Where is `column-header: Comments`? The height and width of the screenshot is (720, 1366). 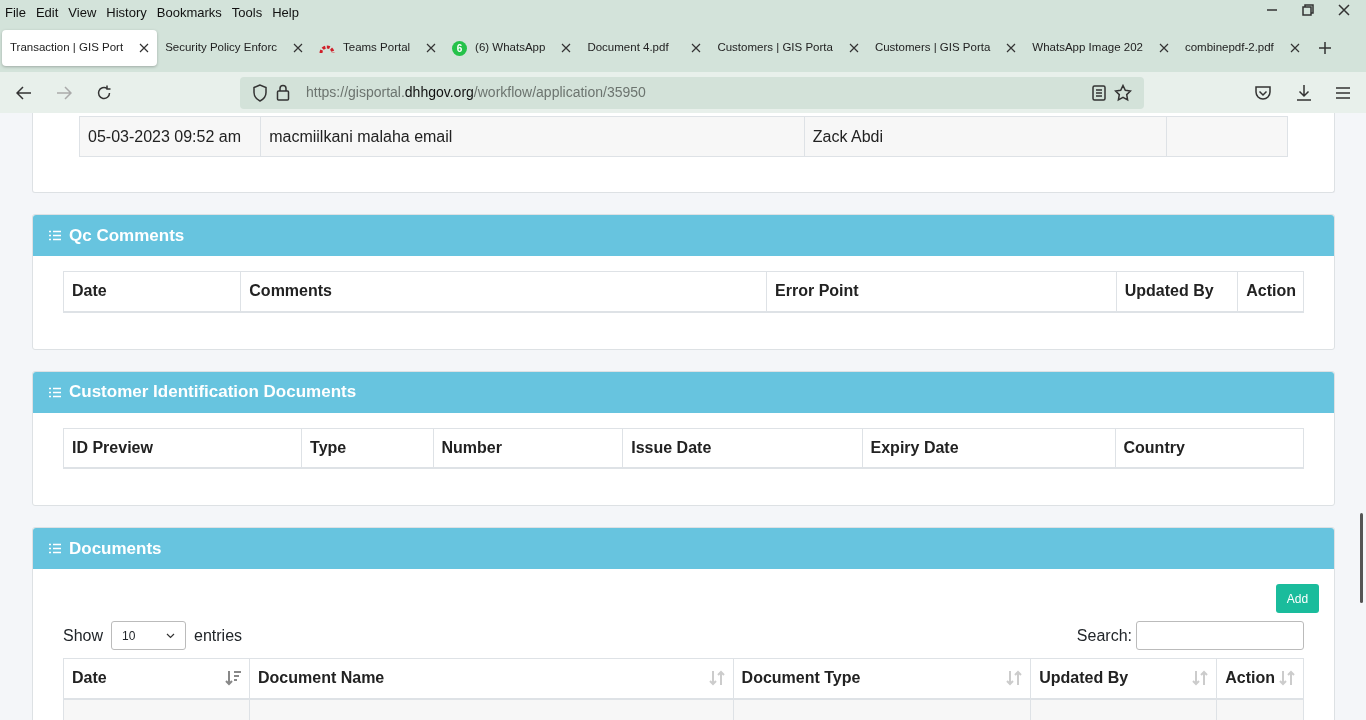 column-header: Comments is located at coordinates (503, 291).